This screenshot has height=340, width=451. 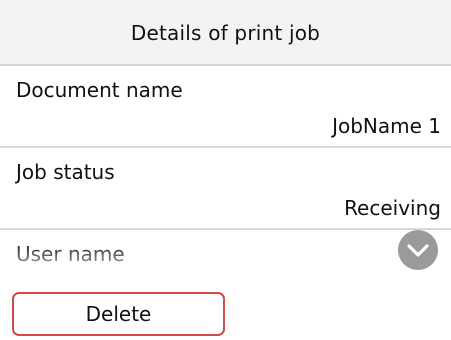 What do you see at coordinates (118, 314) in the screenshot?
I see `delete-button: Delete` at bounding box center [118, 314].